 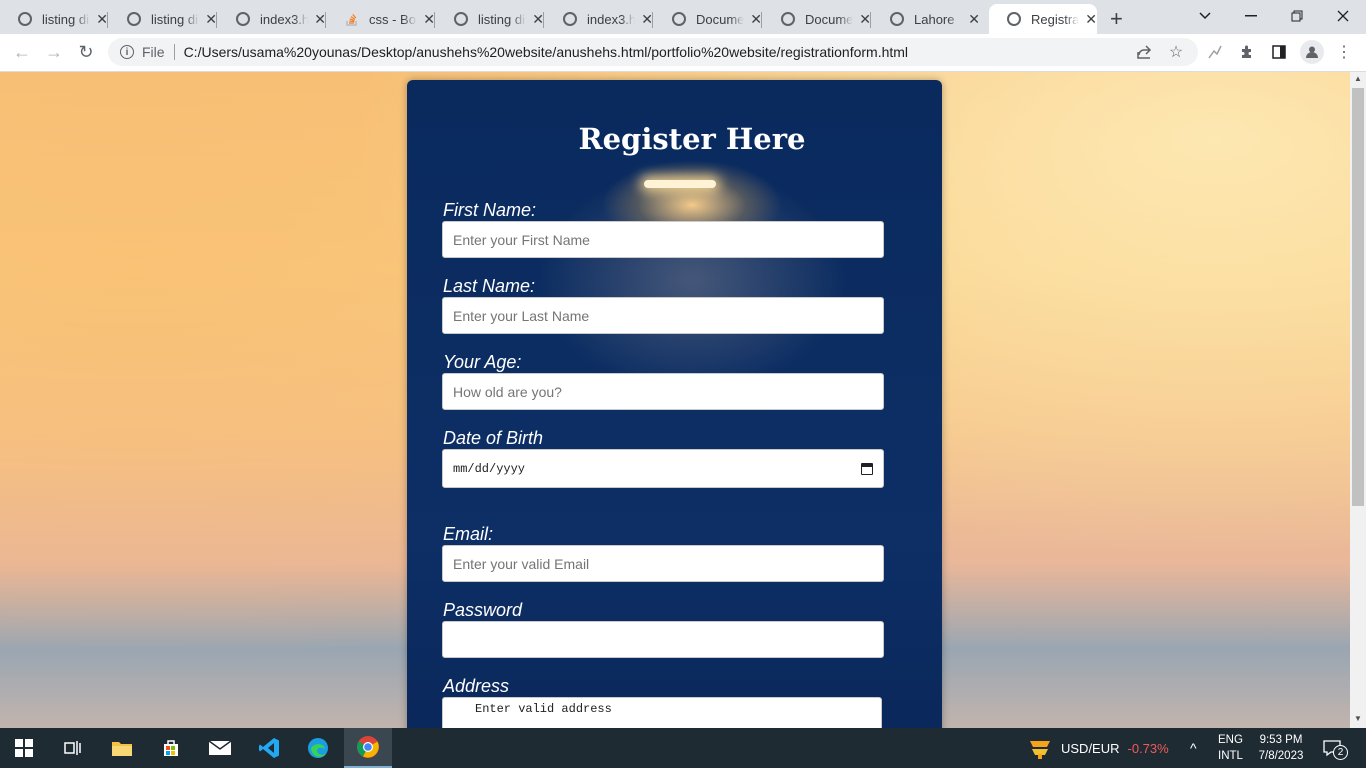 What do you see at coordinates (1215, 52) in the screenshot?
I see `extension-chart-icon` at bounding box center [1215, 52].